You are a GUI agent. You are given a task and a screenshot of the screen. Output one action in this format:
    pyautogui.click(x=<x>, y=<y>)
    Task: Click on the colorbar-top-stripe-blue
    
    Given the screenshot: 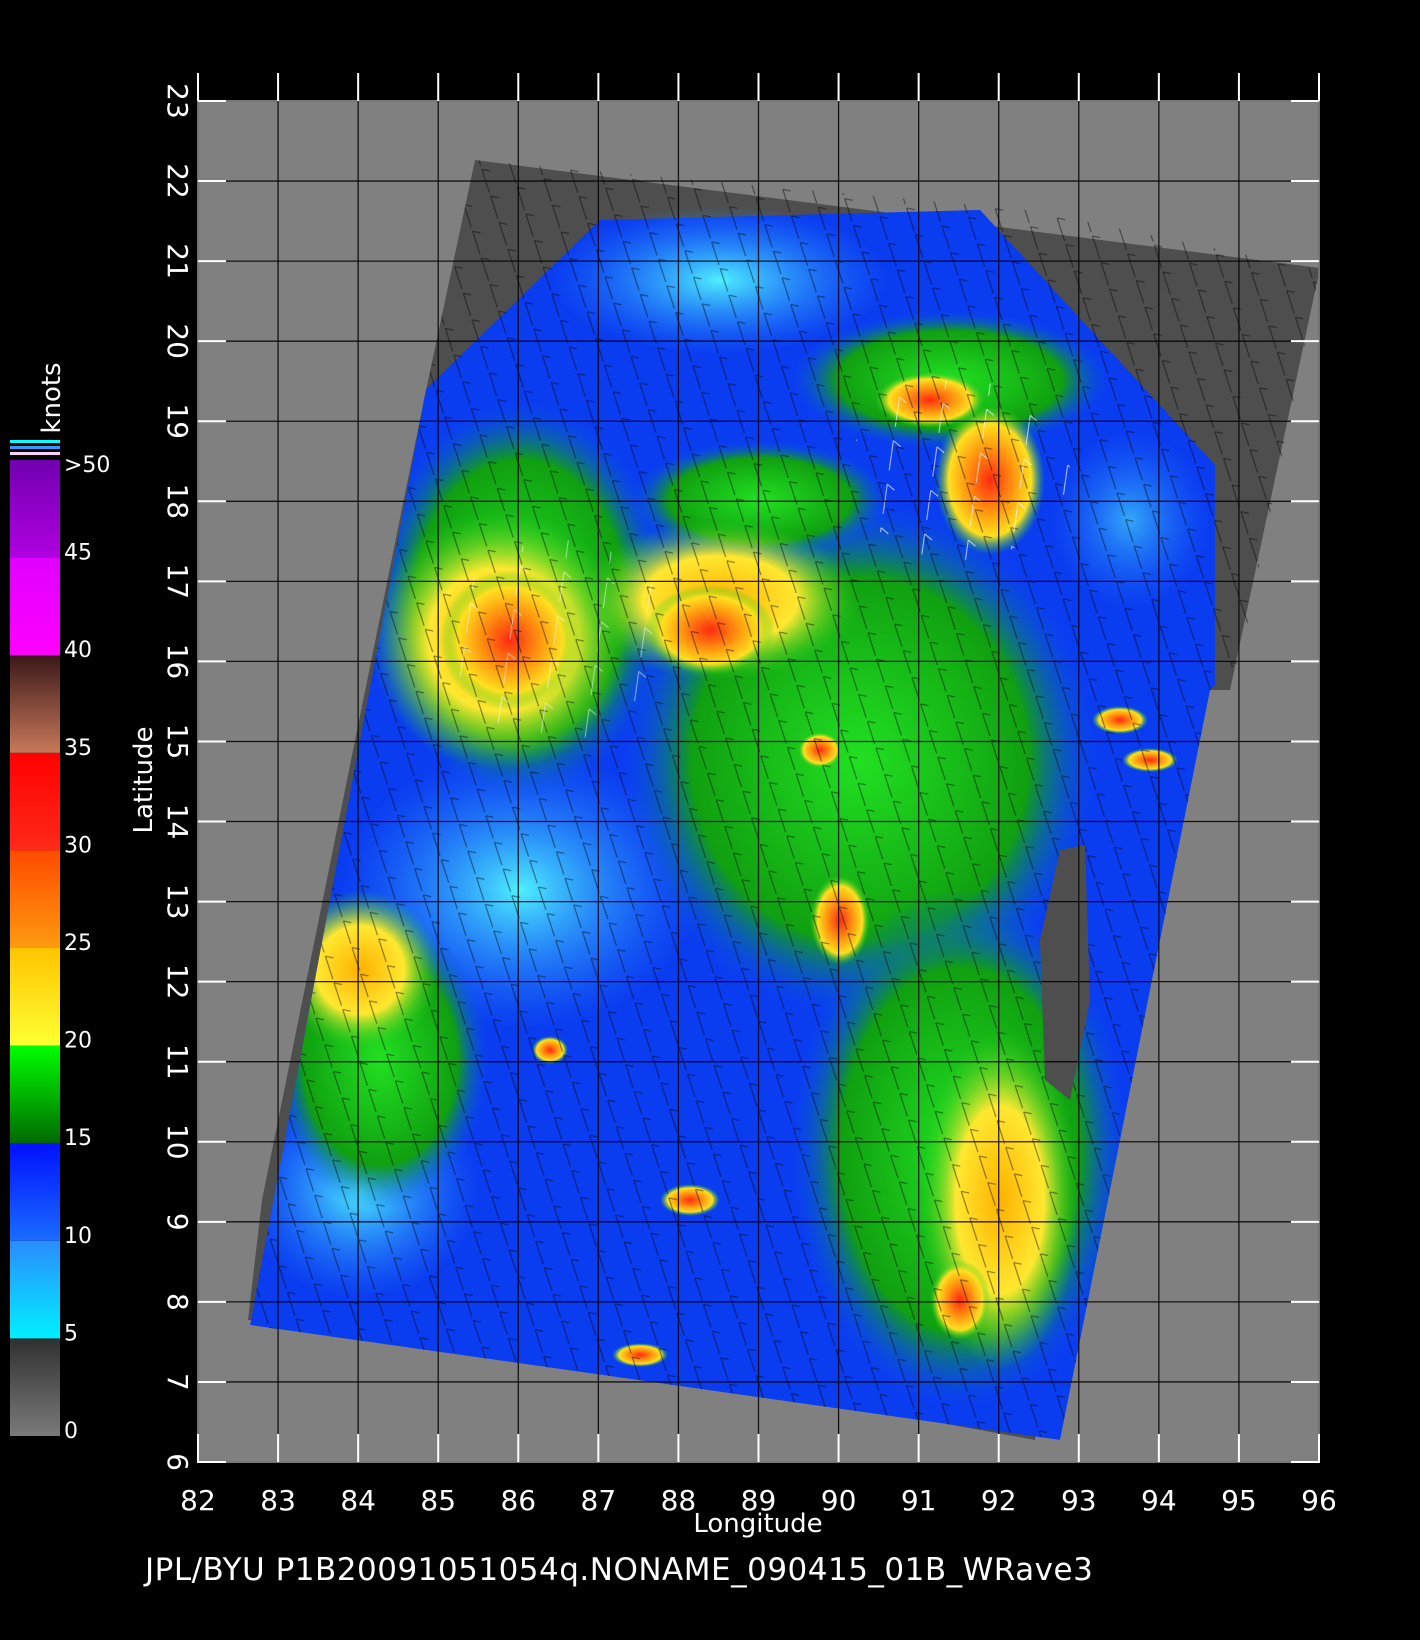 What is the action you would take?
    pyautogui.click(x=35, y=447)
    